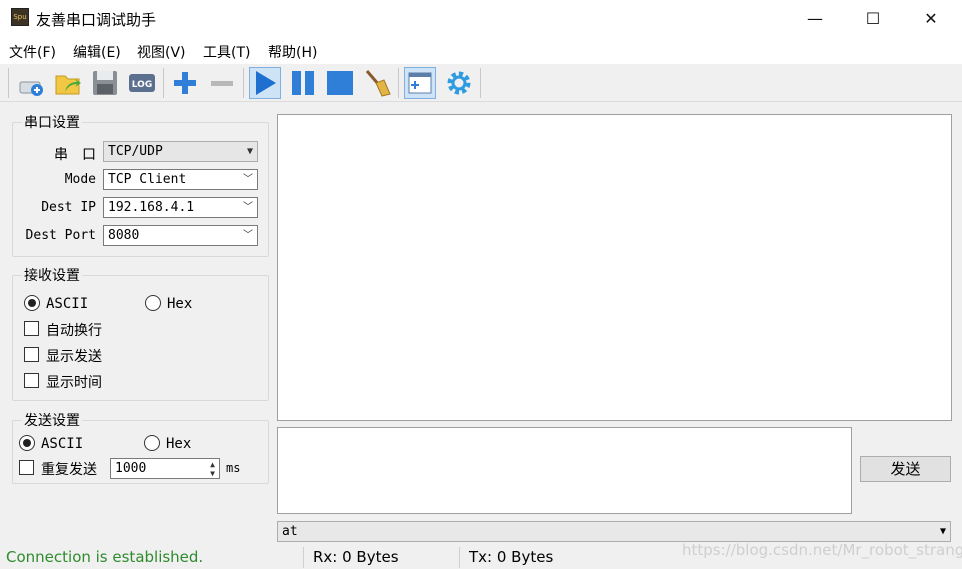  I want to click on new-session-icon, so click(31, 83).